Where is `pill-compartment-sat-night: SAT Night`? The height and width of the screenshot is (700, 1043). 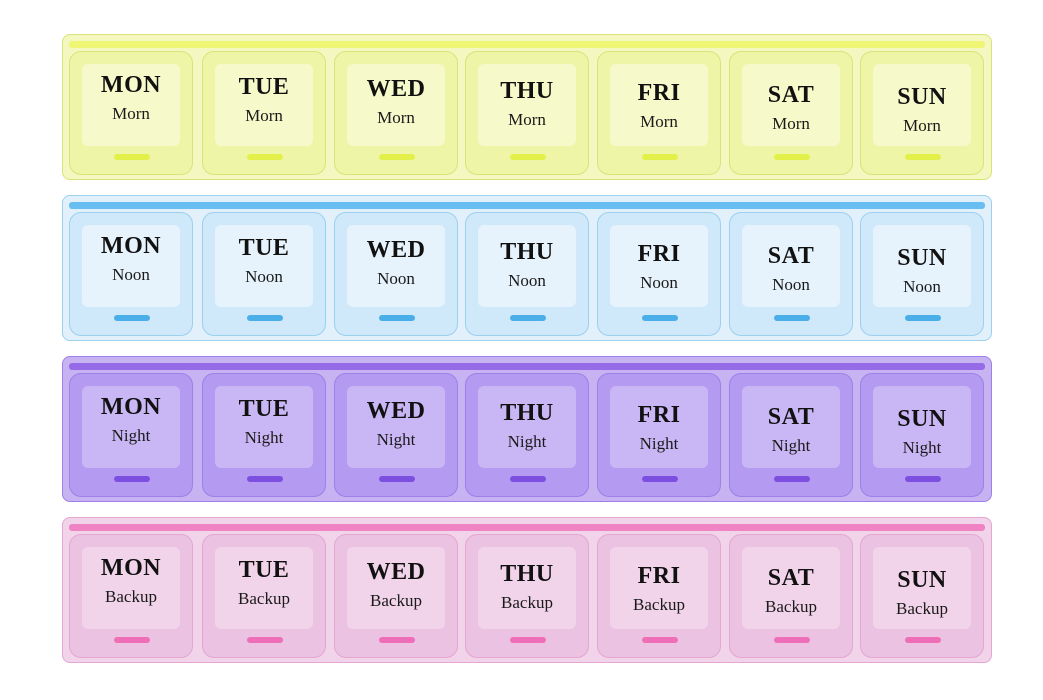
pill-compartment-sat-night: SAT Night is located at coordinates (791, 435).